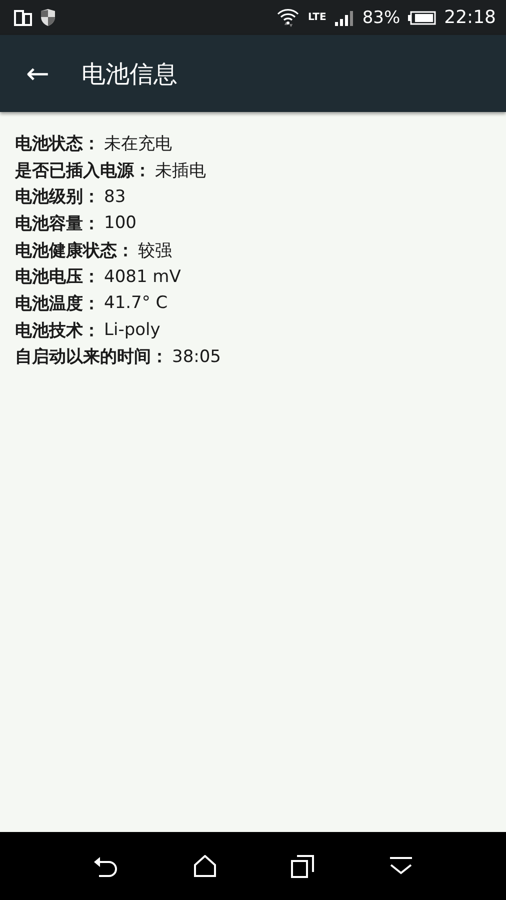  Describe the element at coordinates (74, 251) in the screenshot. I see `info-label: 电池健康状态：` at that location.